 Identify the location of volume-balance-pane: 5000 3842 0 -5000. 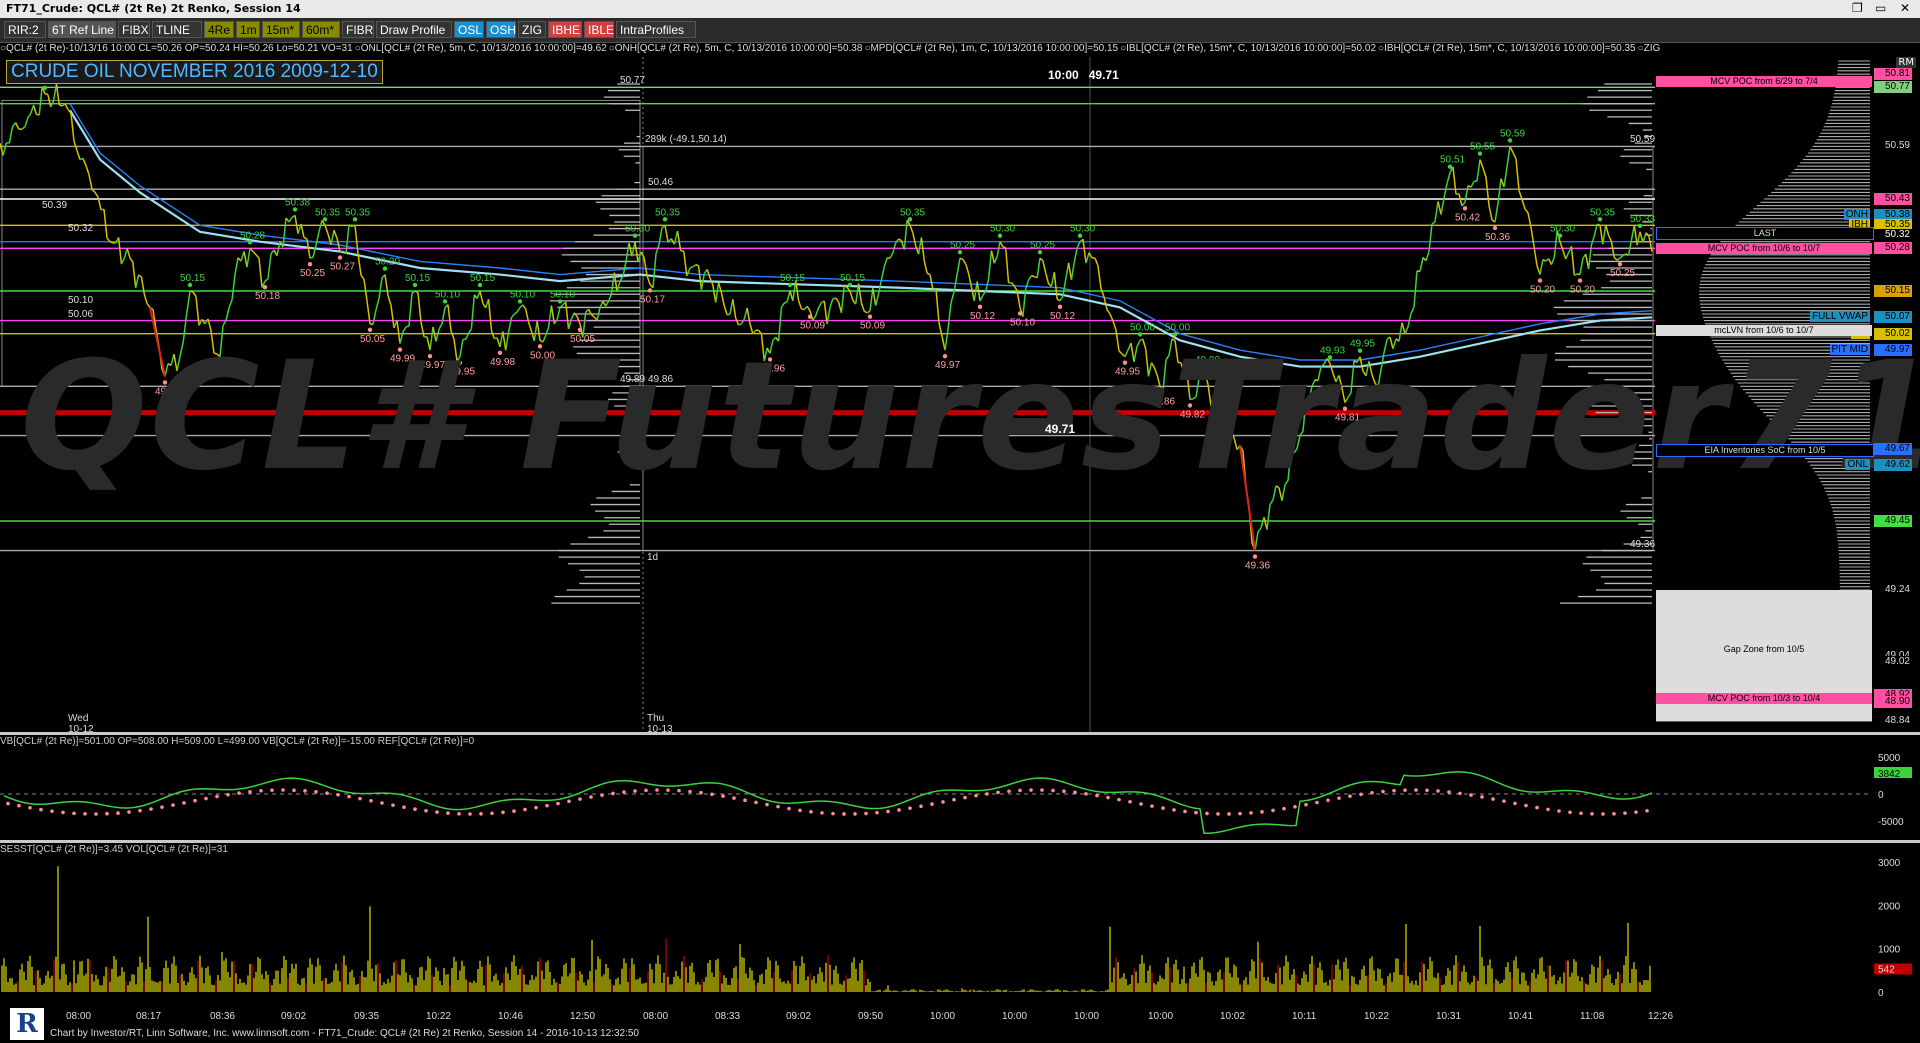
(960, 794).